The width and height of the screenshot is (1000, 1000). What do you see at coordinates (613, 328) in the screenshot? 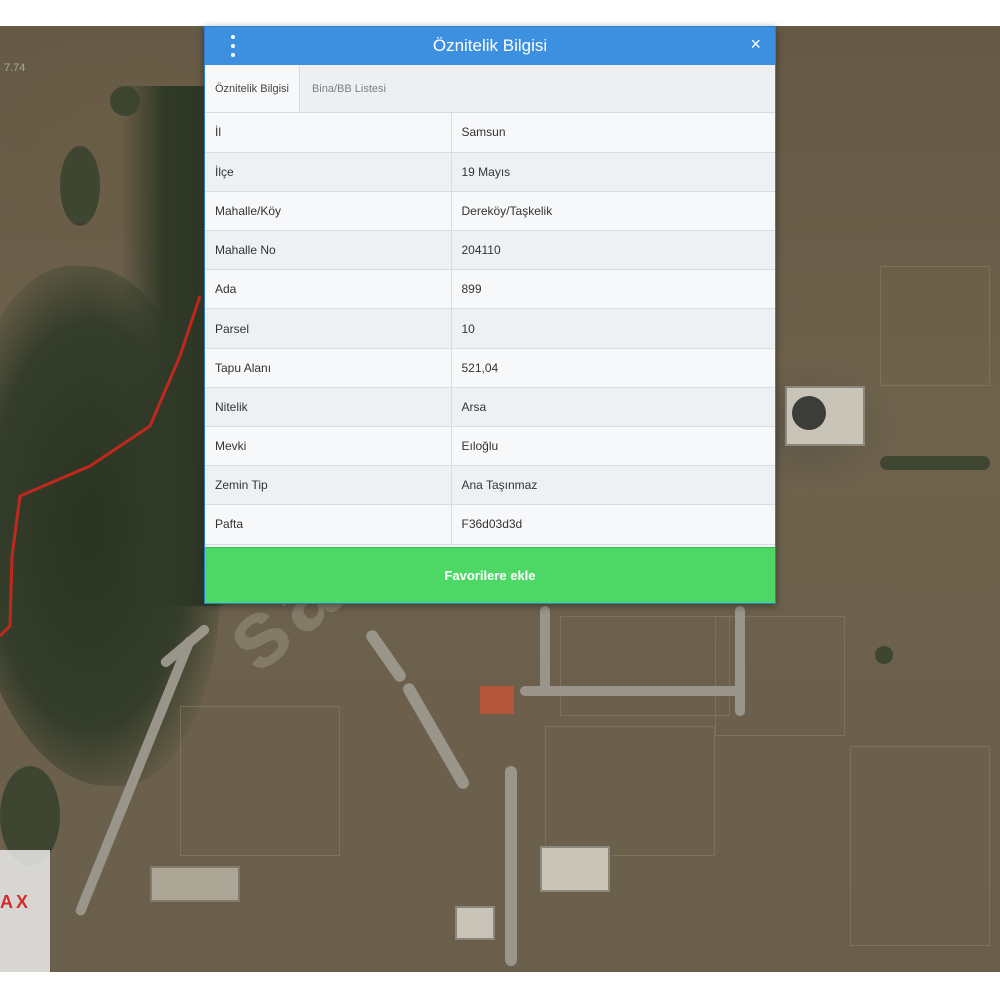
I see `attribute-value: 10` at bounding box center [613, 328].